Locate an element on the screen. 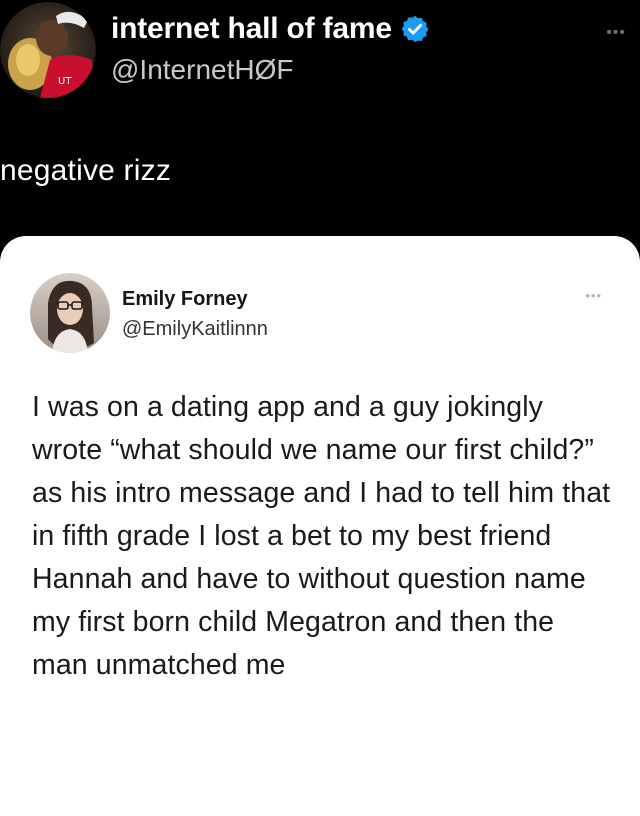  svg-text: UT is located at coordinates (65, 81).